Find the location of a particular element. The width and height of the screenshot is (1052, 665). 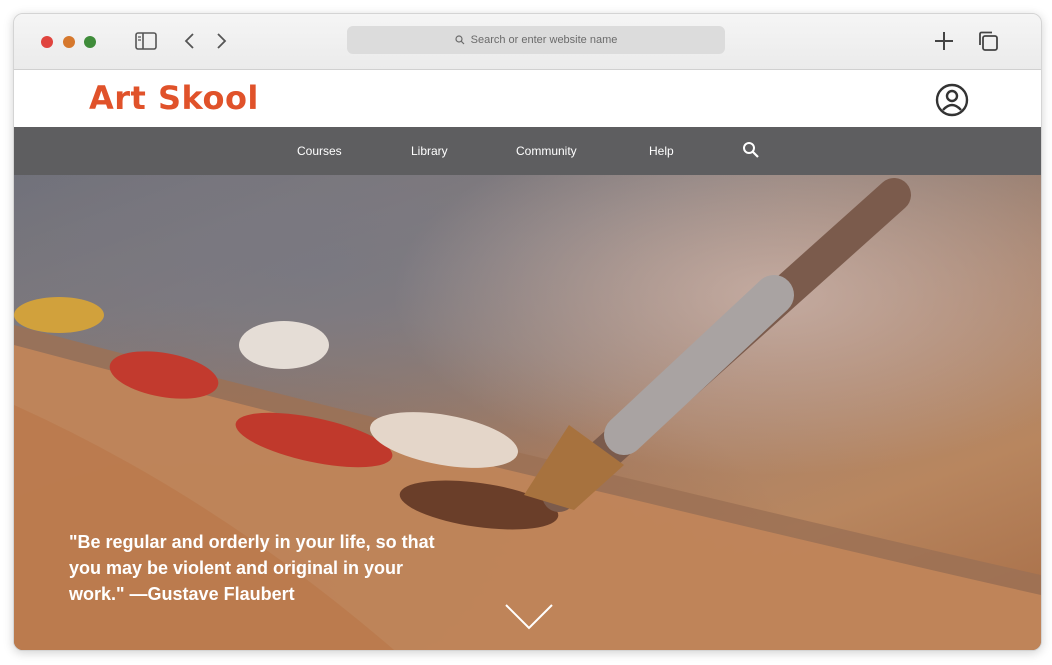

close-window-button is located at coordinates (47, 42).